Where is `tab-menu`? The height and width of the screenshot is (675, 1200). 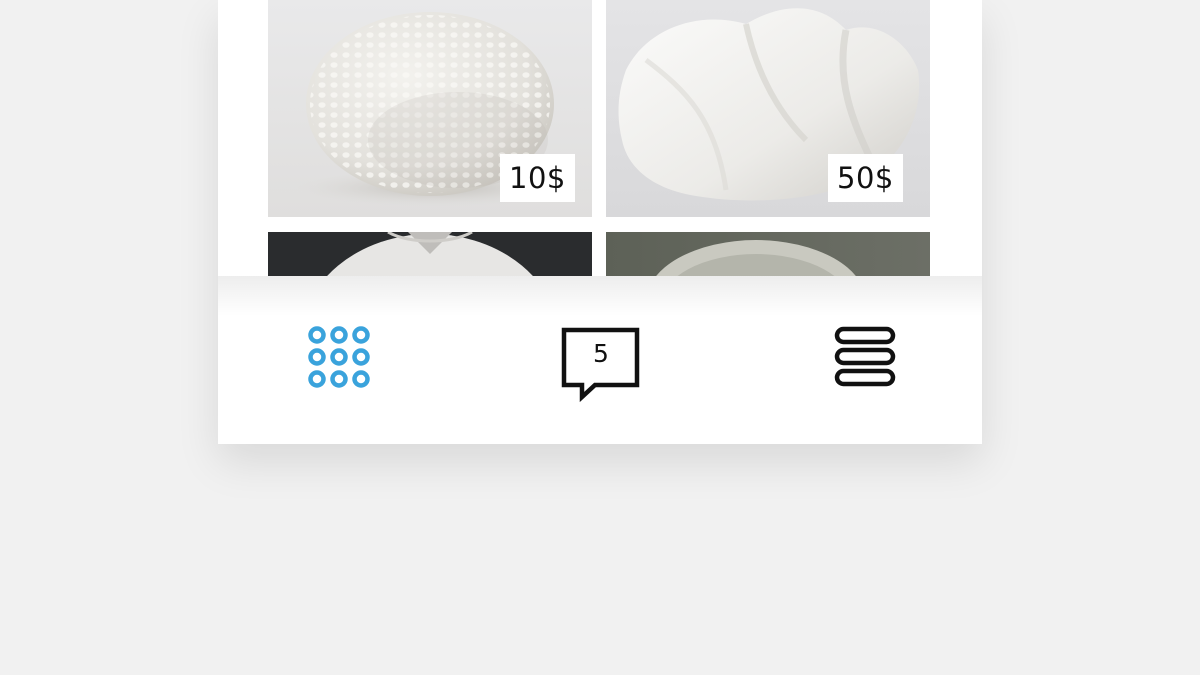
tab-menu is located at coordinates (865, 357).